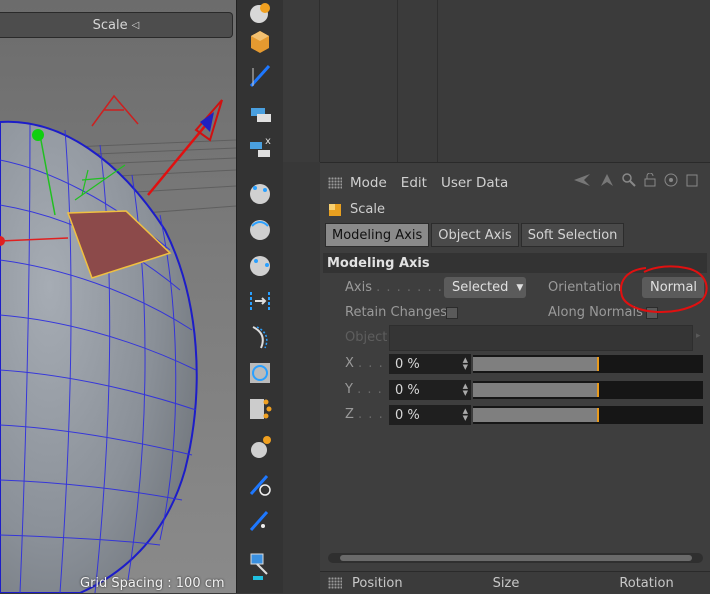 This screenshot has width=710, height=594. I want to click on grid-spacing-label: Grid Spacing : 100 cm, so click(152, 583).